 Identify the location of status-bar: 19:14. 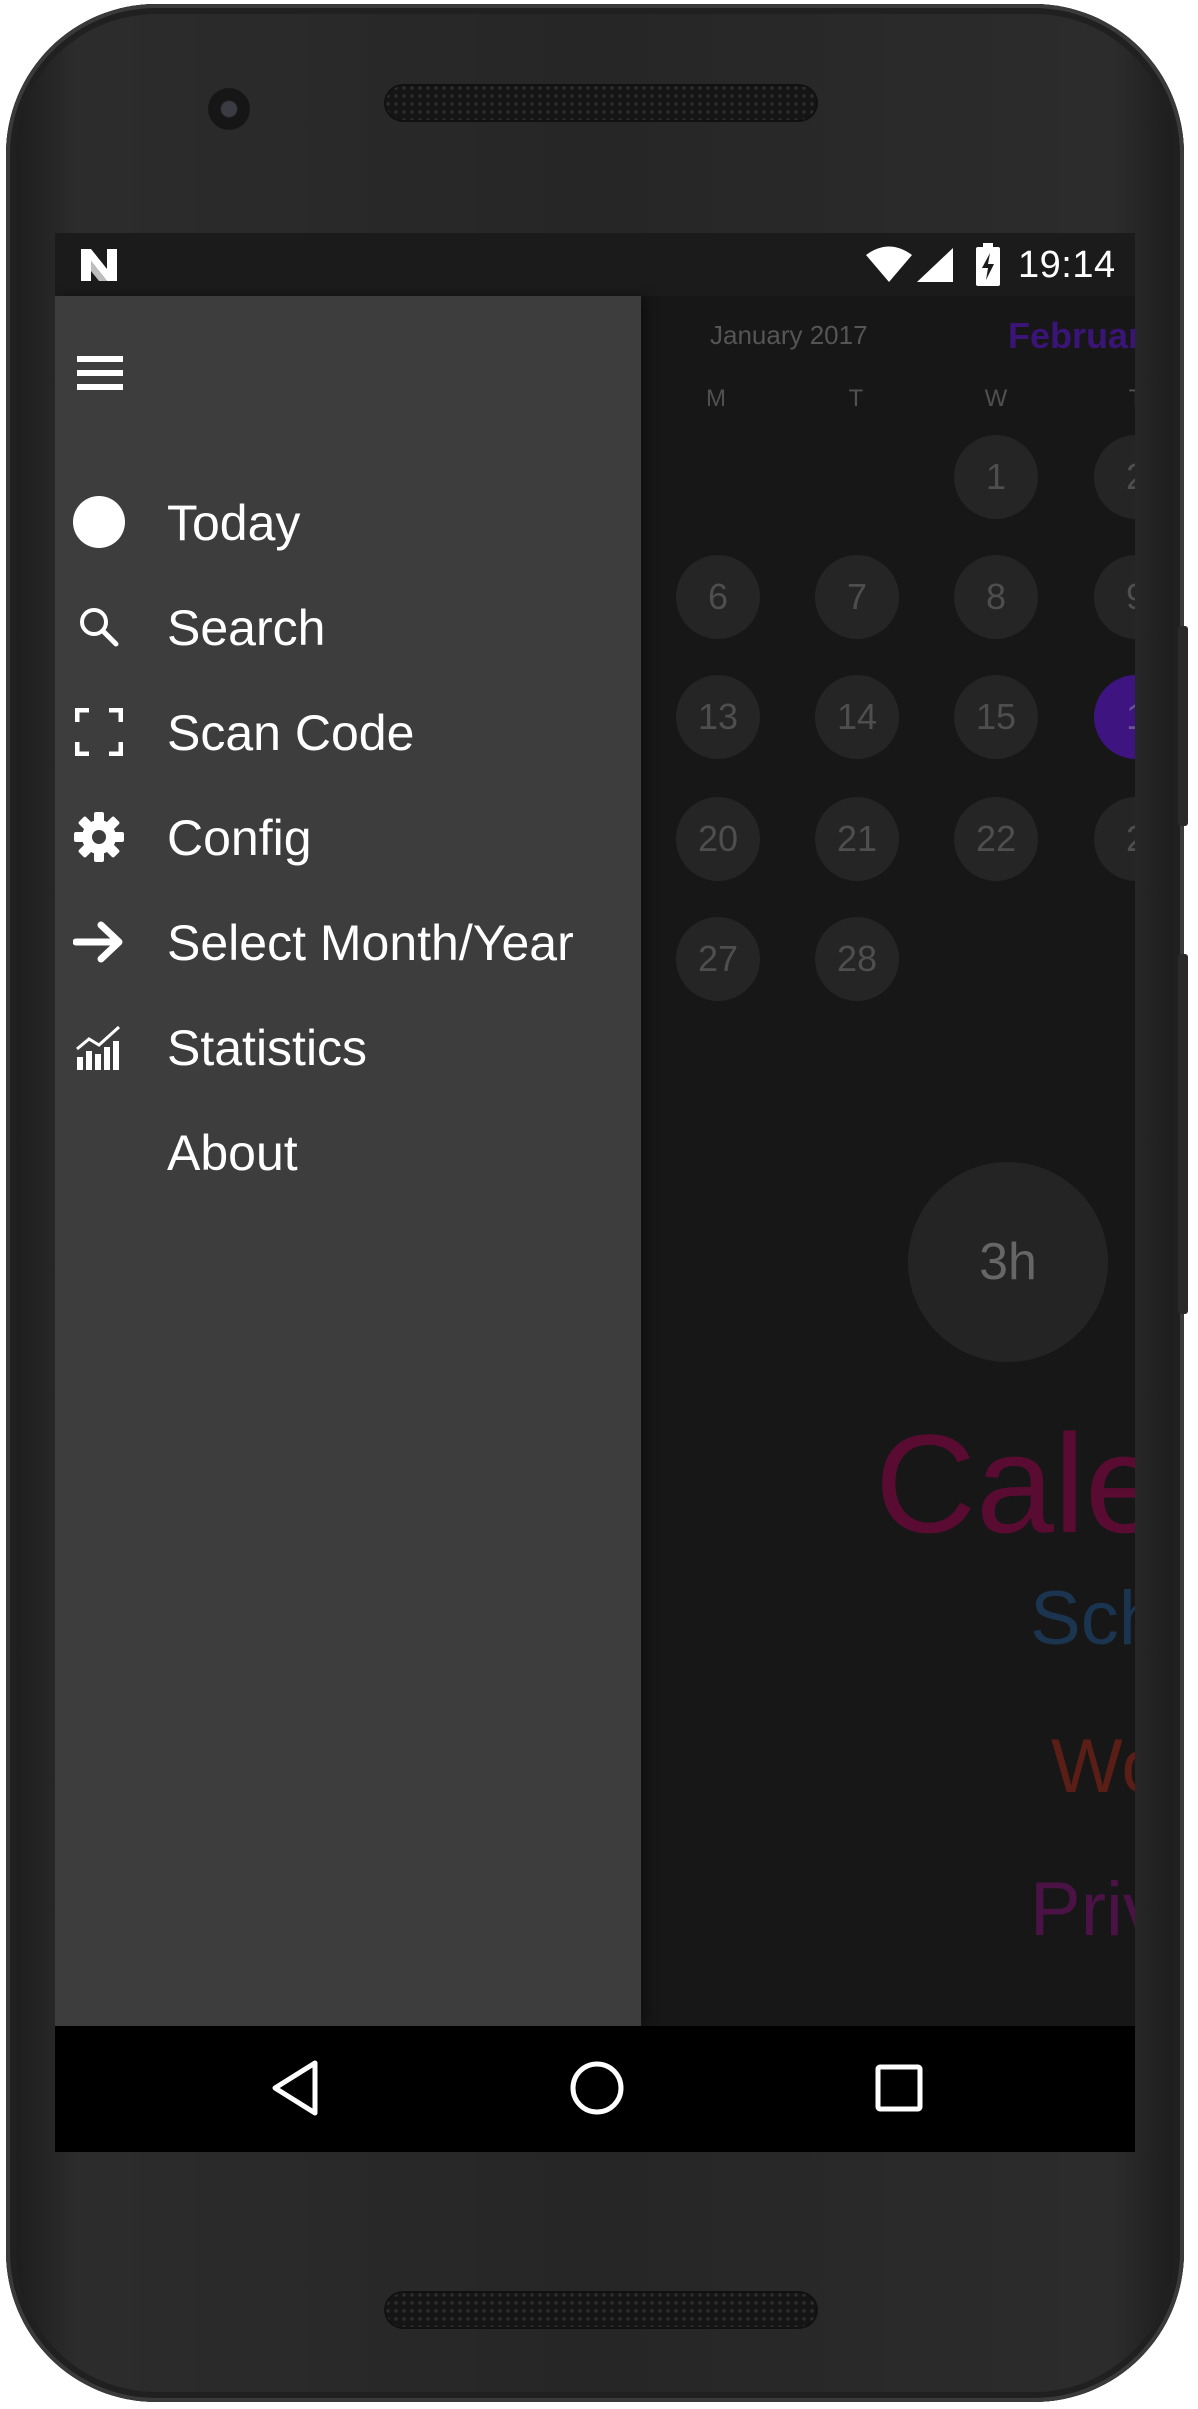
(595, 264).